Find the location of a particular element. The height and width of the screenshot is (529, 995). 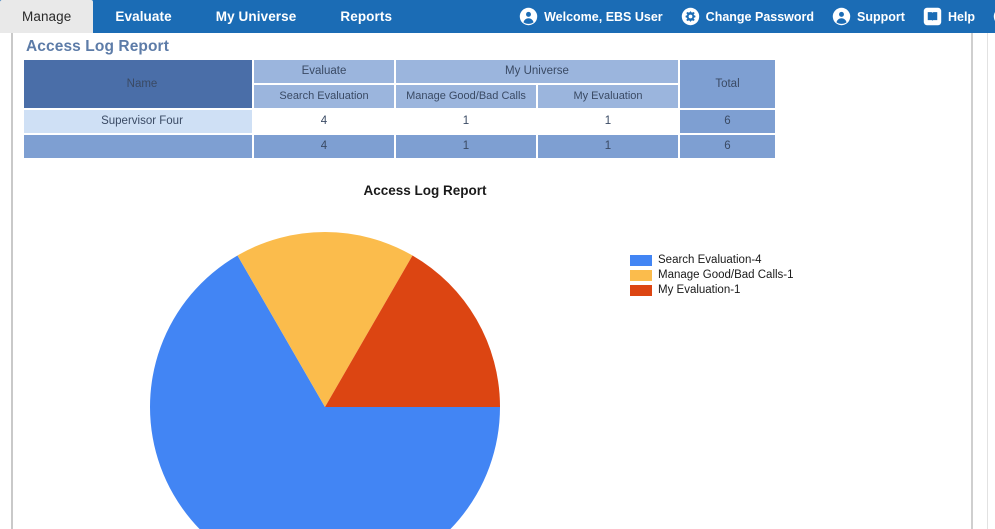

tab-reports-label: Reports is located at coordinates (366, 16).